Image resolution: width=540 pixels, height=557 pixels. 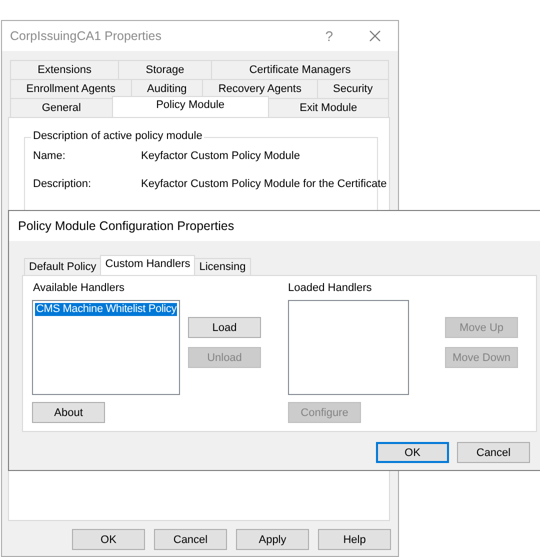 I want to click on close-icon, so click(x=375, y=36).